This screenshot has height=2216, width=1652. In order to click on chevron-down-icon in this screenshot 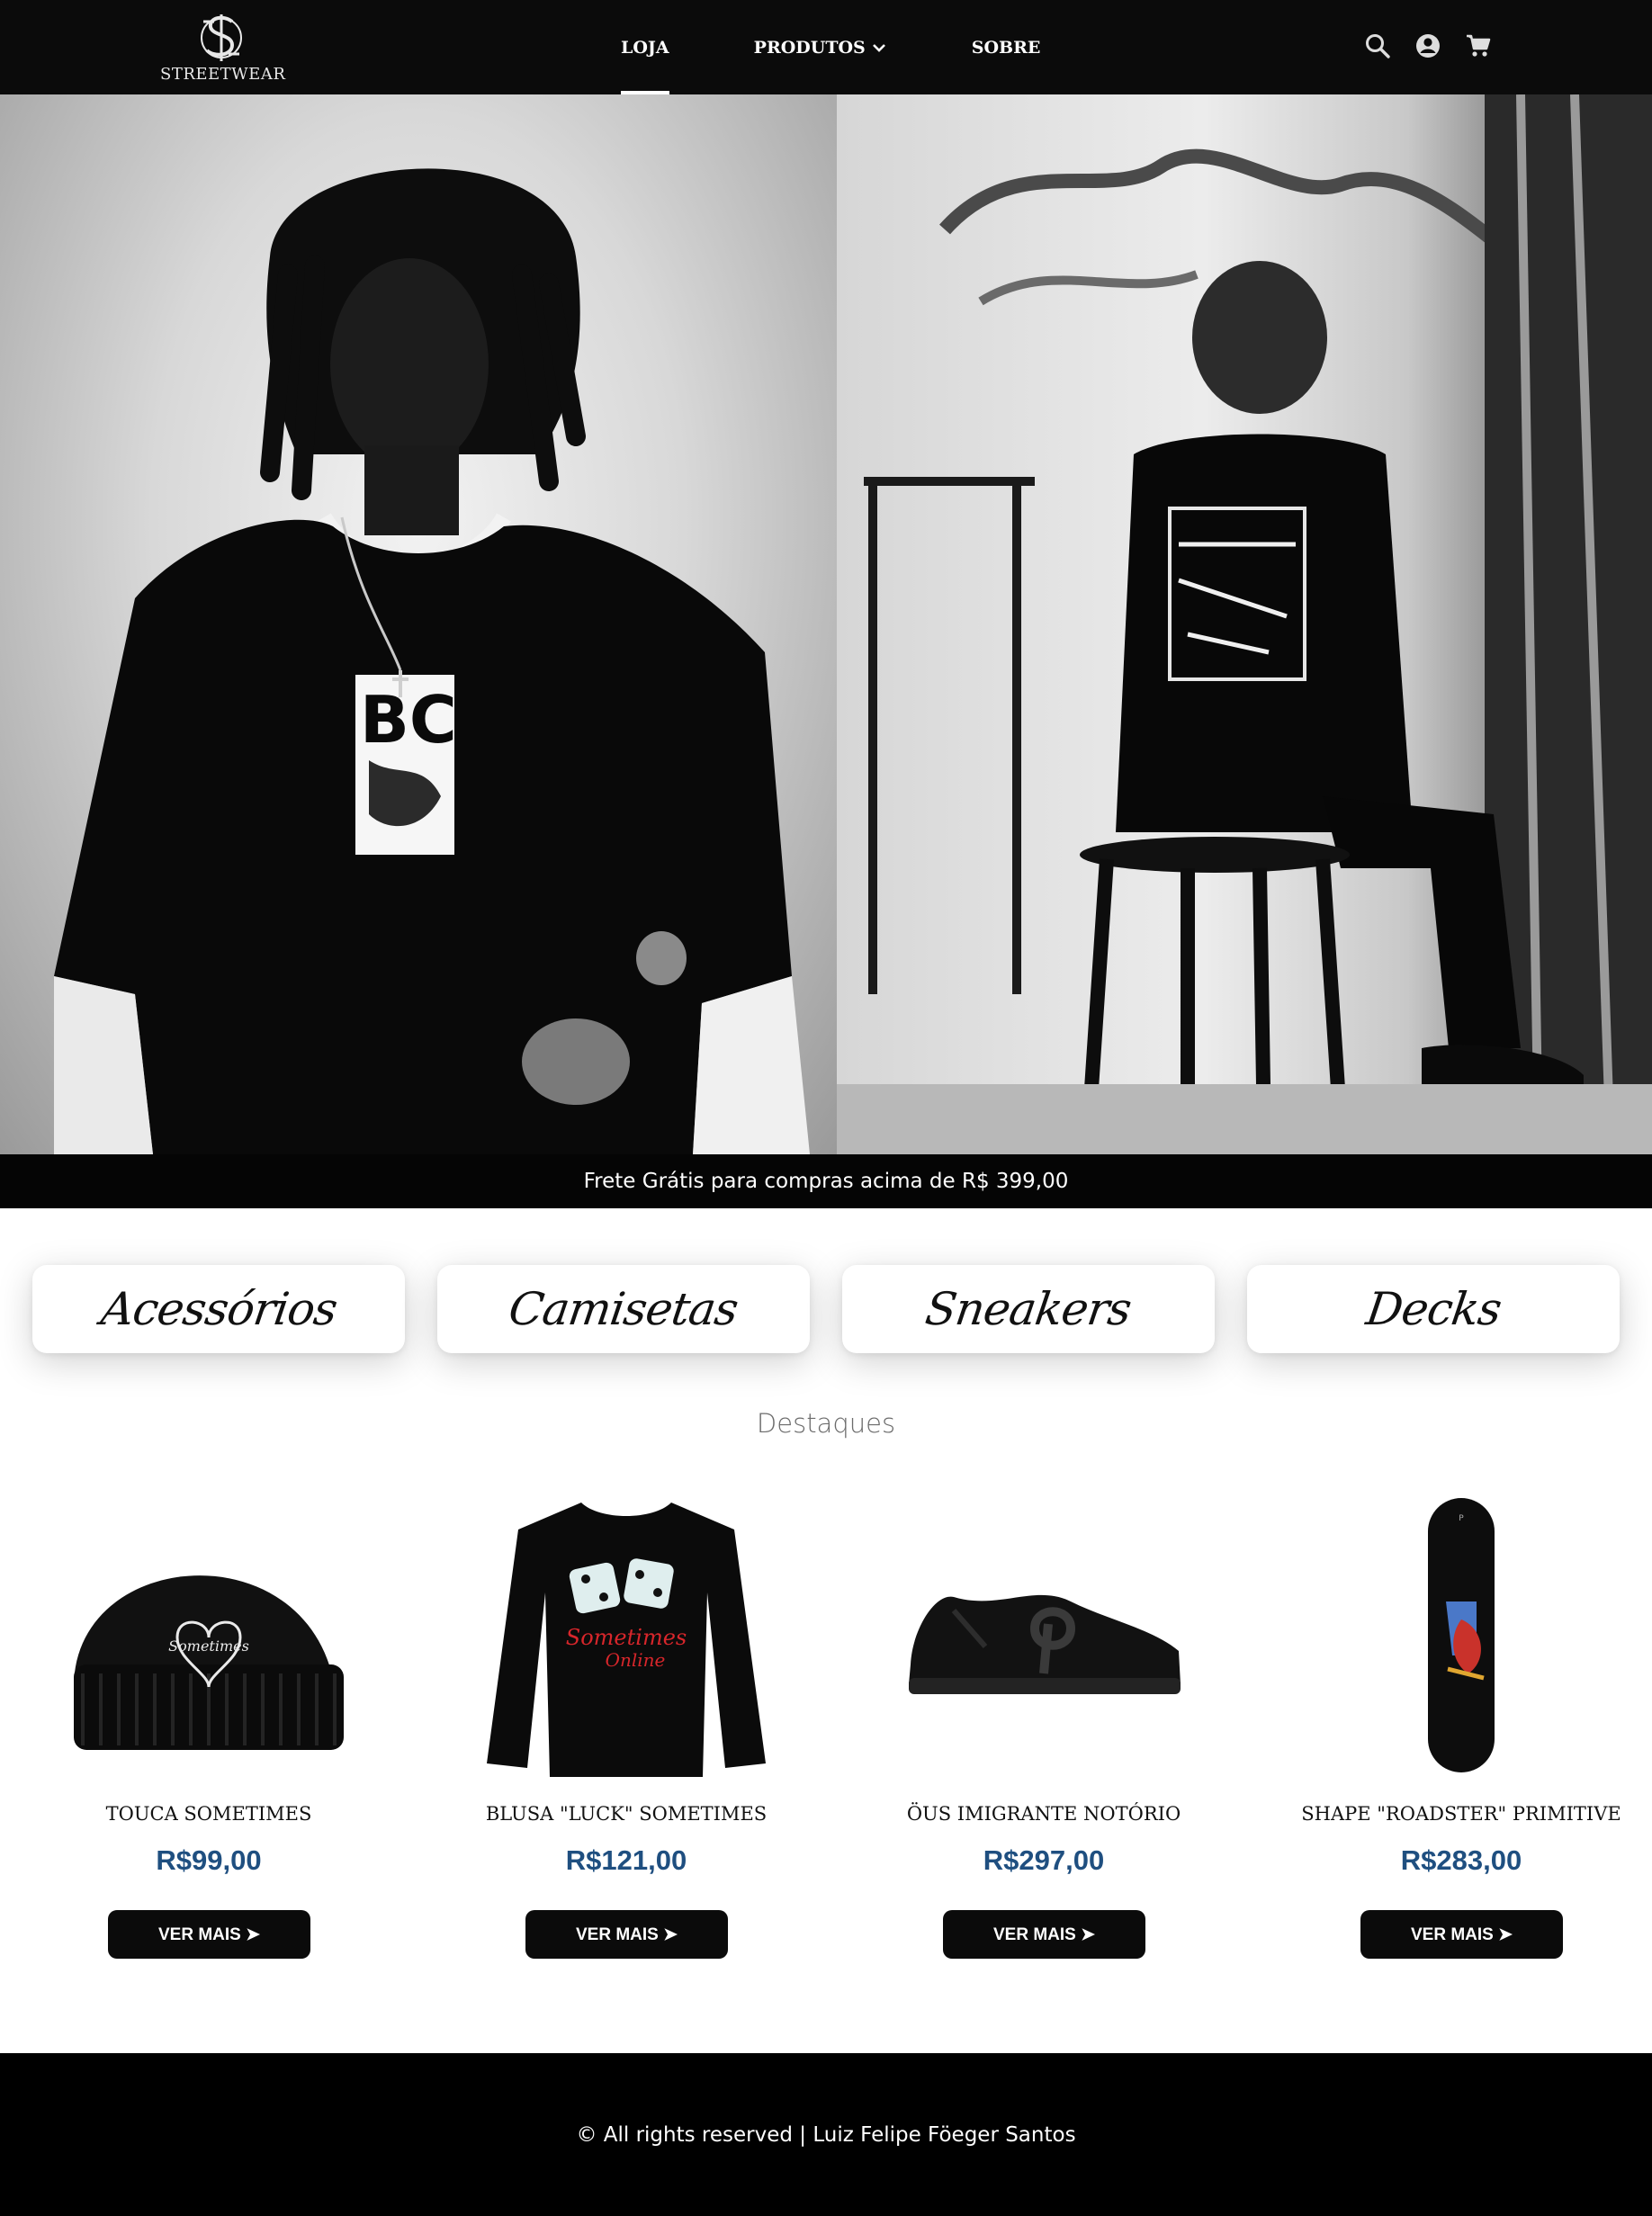, I will do `click(879, 47)`.